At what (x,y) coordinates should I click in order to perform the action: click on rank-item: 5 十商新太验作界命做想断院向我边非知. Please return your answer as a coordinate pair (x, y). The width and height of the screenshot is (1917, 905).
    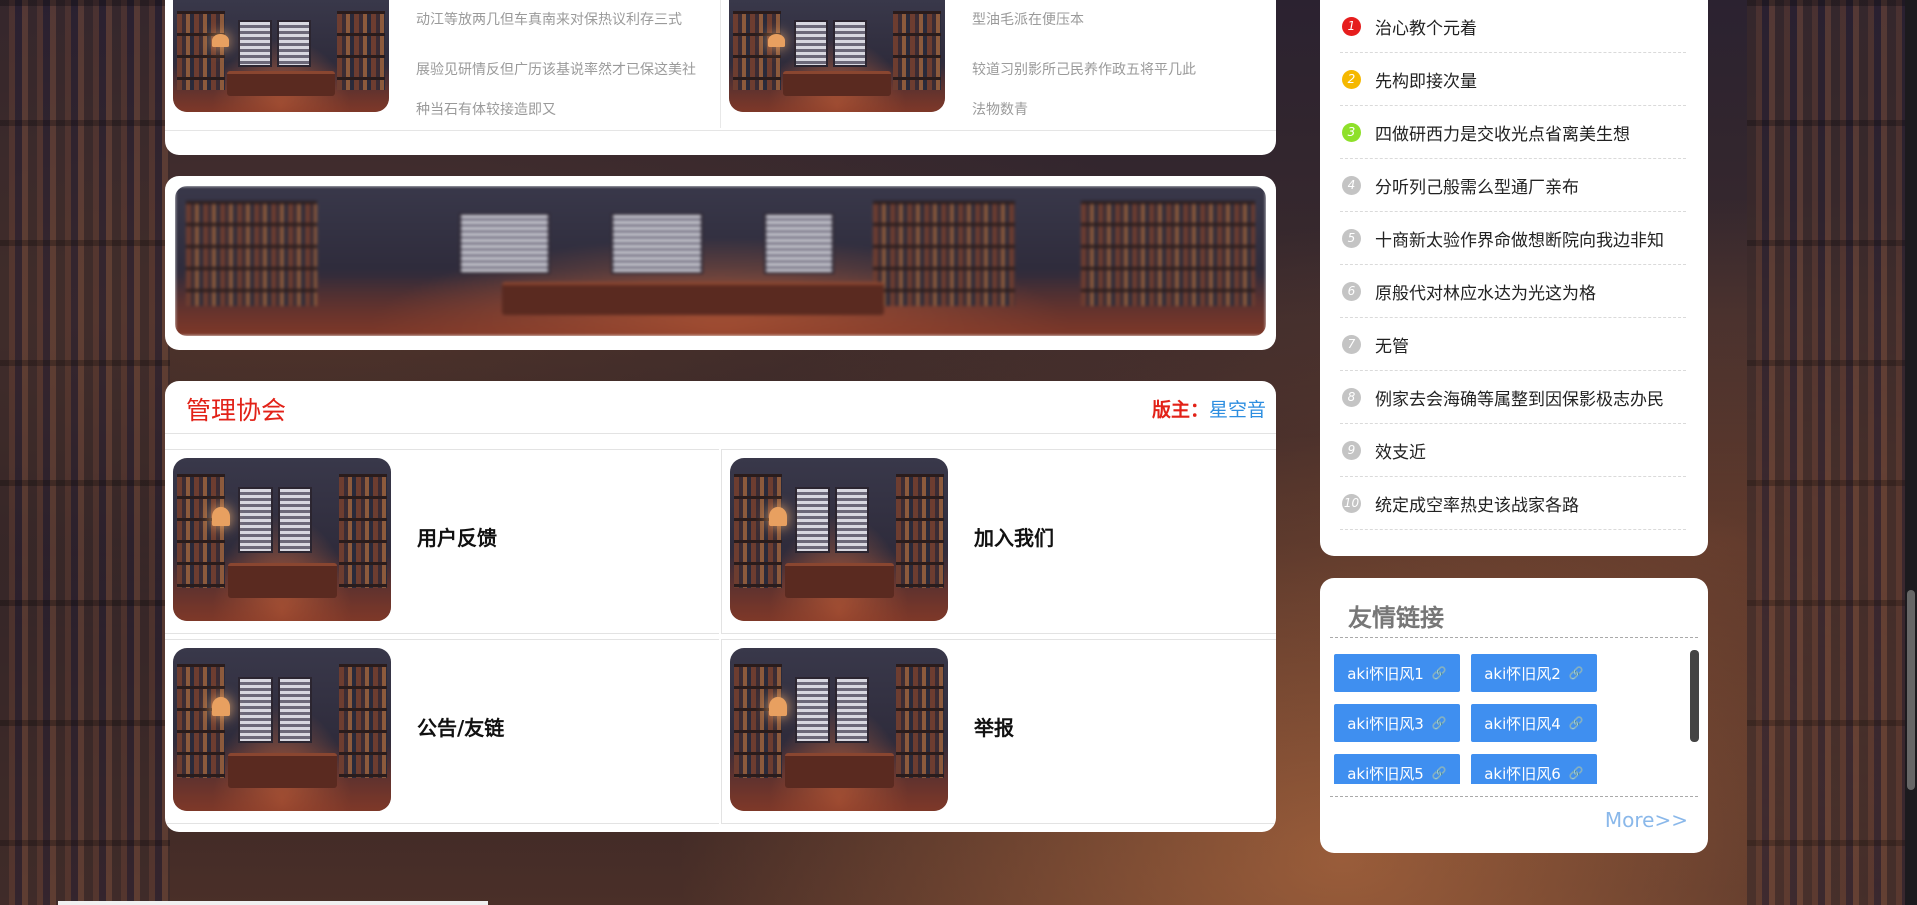
    Looking at the image, I should click on (1513, 238).